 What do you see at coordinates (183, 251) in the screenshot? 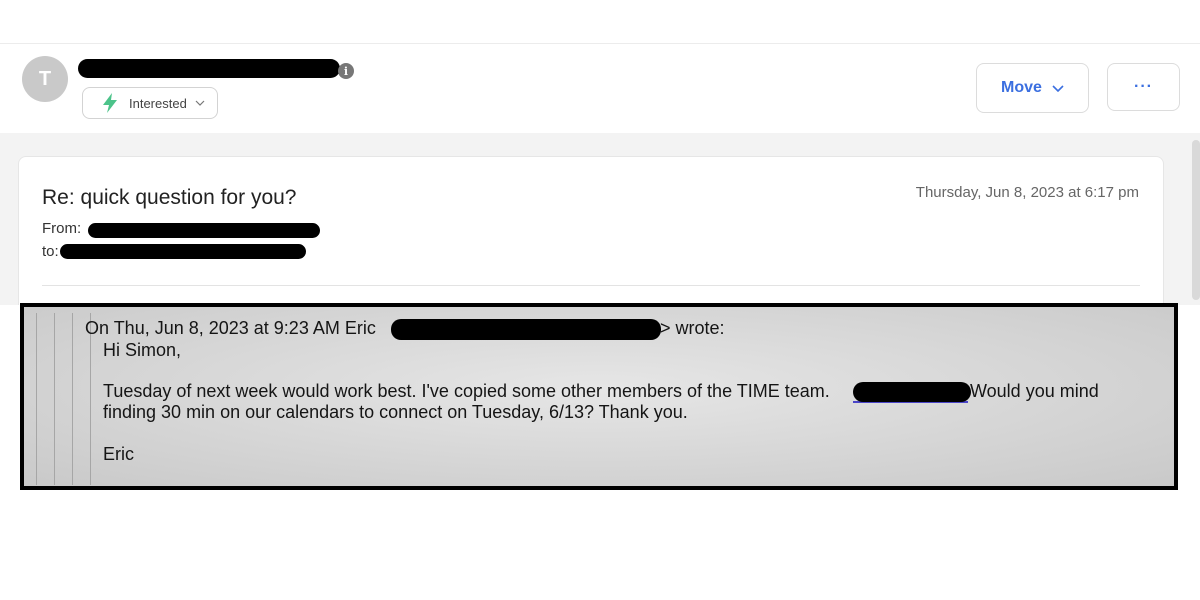
I see `redacted-to-address` at bounding box center [183, 251].